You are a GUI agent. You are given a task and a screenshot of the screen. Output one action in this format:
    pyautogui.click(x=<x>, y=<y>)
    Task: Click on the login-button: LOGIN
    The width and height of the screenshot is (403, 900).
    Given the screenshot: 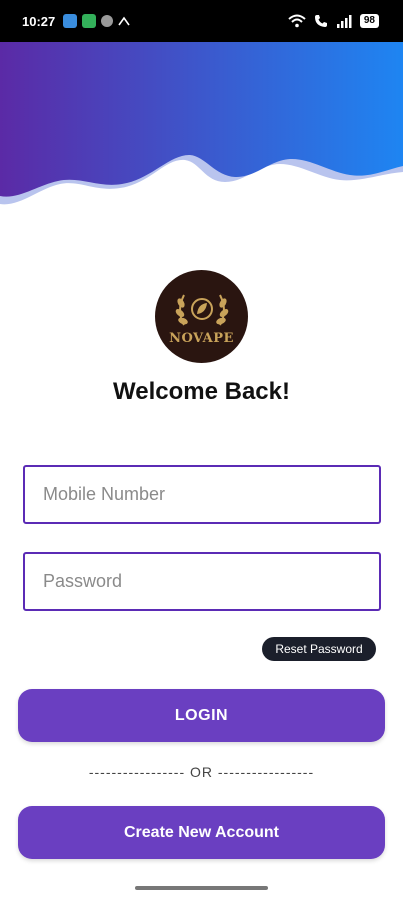 What is the action you would take?
    pyautogui.click(x=201, y=715)
    